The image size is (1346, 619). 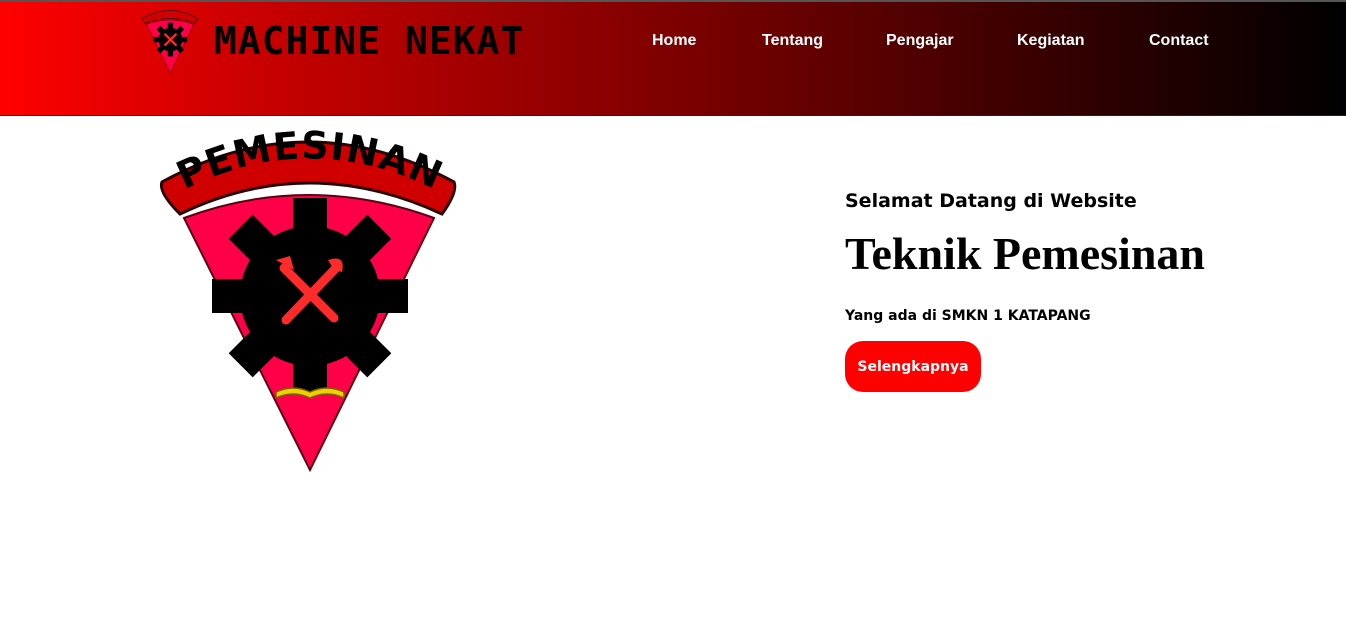 I want to click on welcome-text: Selamat Datang di Website, so click(x=991, y=201).